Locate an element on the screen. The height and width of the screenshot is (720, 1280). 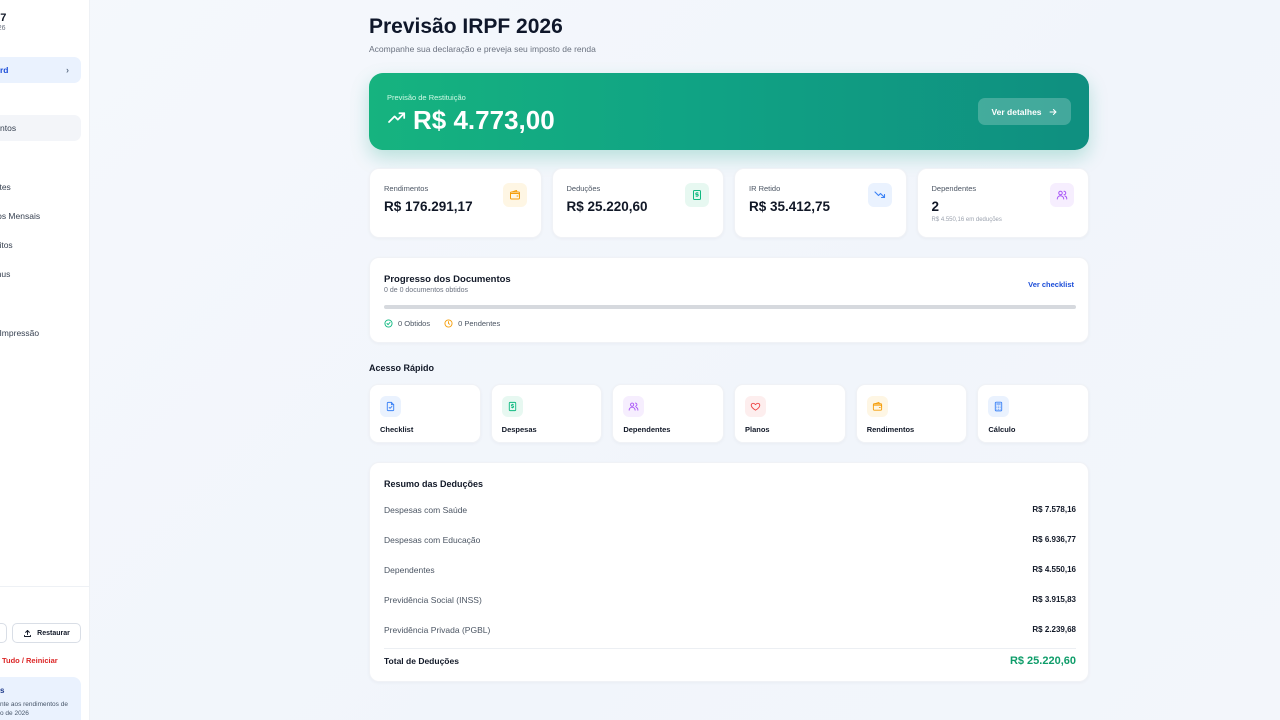
sidebar-item-label: Ônus is located at coordinates (5, 274).